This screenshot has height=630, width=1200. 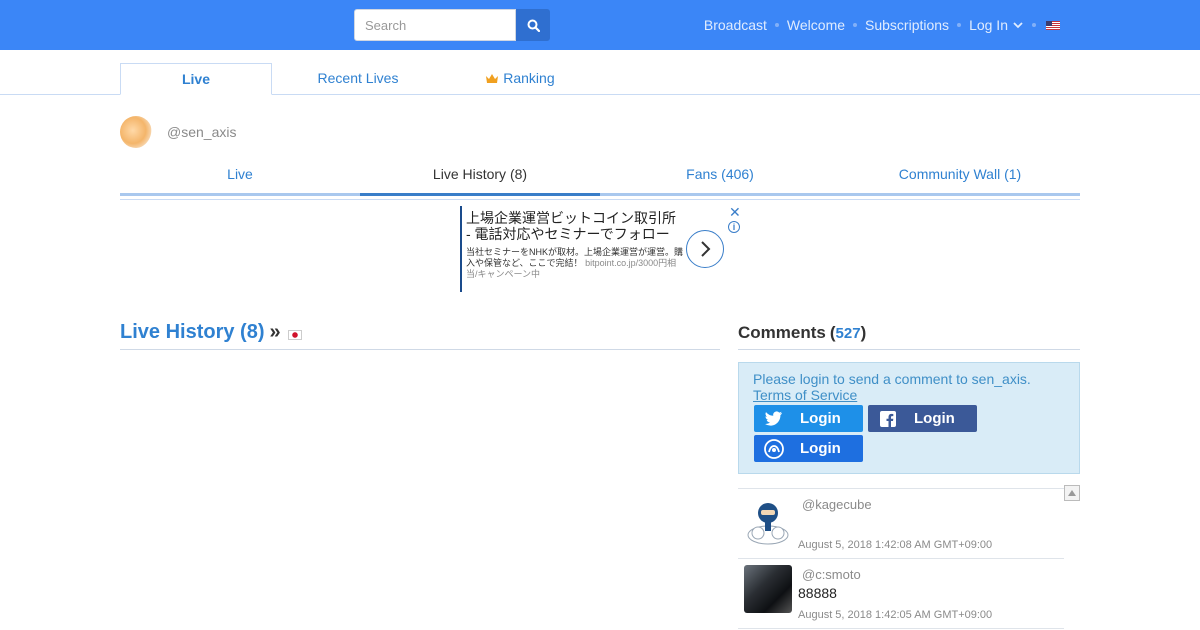 I want to click on top-nav: Broadcast Welcome Subscriptions Log In, so click(x=882, y=25).